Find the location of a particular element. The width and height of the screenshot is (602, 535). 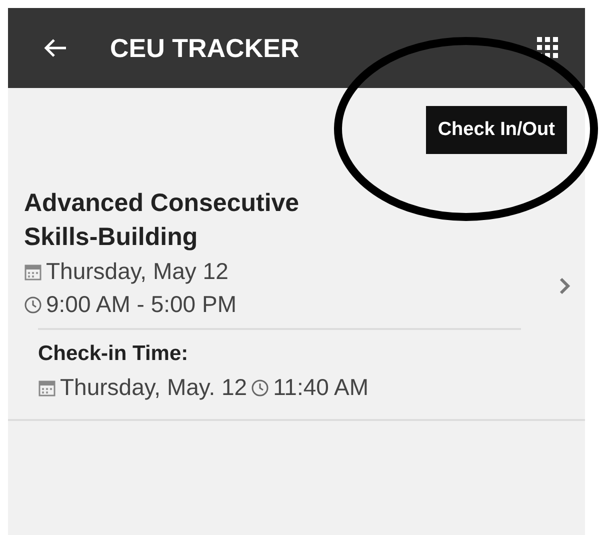

check-in-date: Thursday, May. 12 is located at coordinates (154, 387).